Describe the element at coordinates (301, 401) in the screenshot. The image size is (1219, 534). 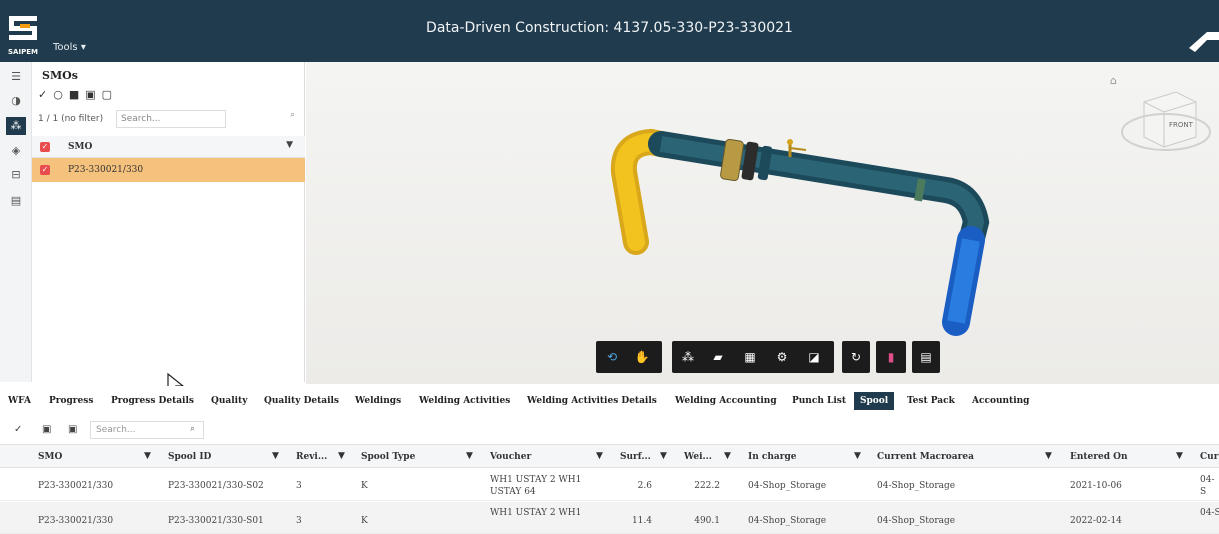
I see `tab-quality-details: Quality Details` at that location.